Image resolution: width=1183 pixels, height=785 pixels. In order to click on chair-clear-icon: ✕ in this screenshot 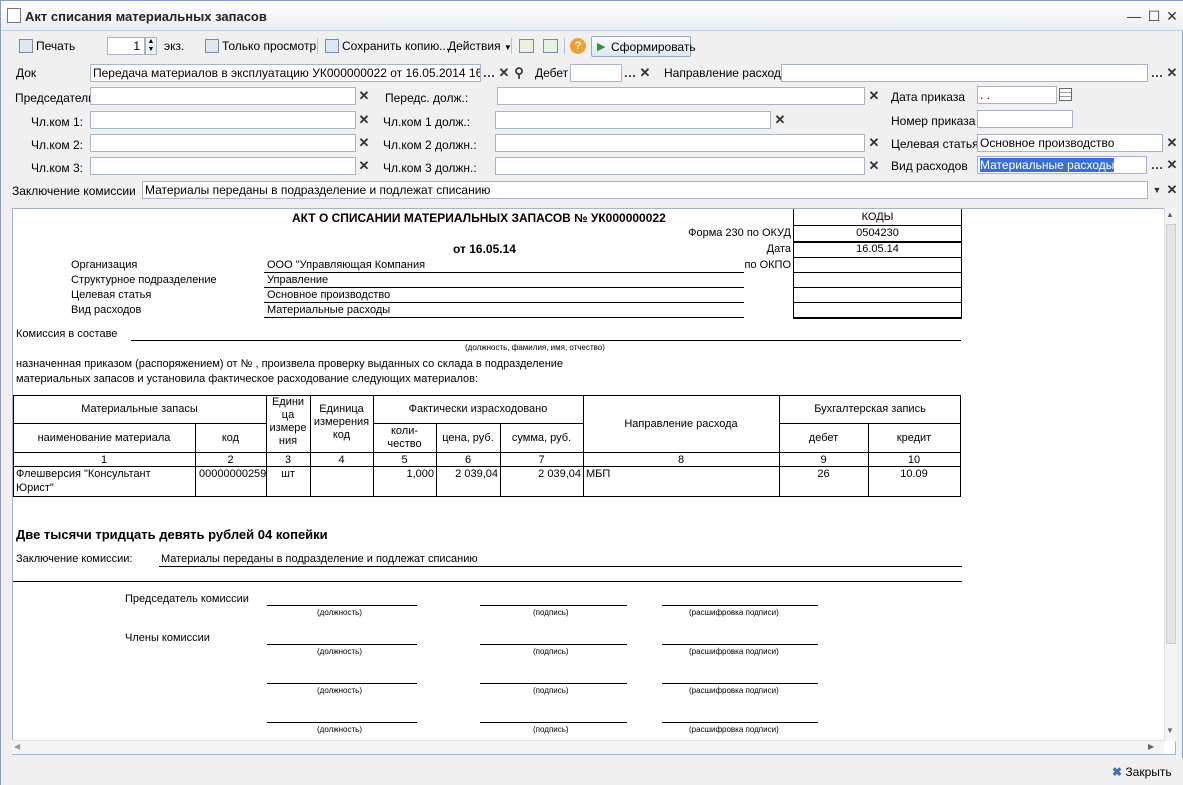, I will do `click(364, 96)`.